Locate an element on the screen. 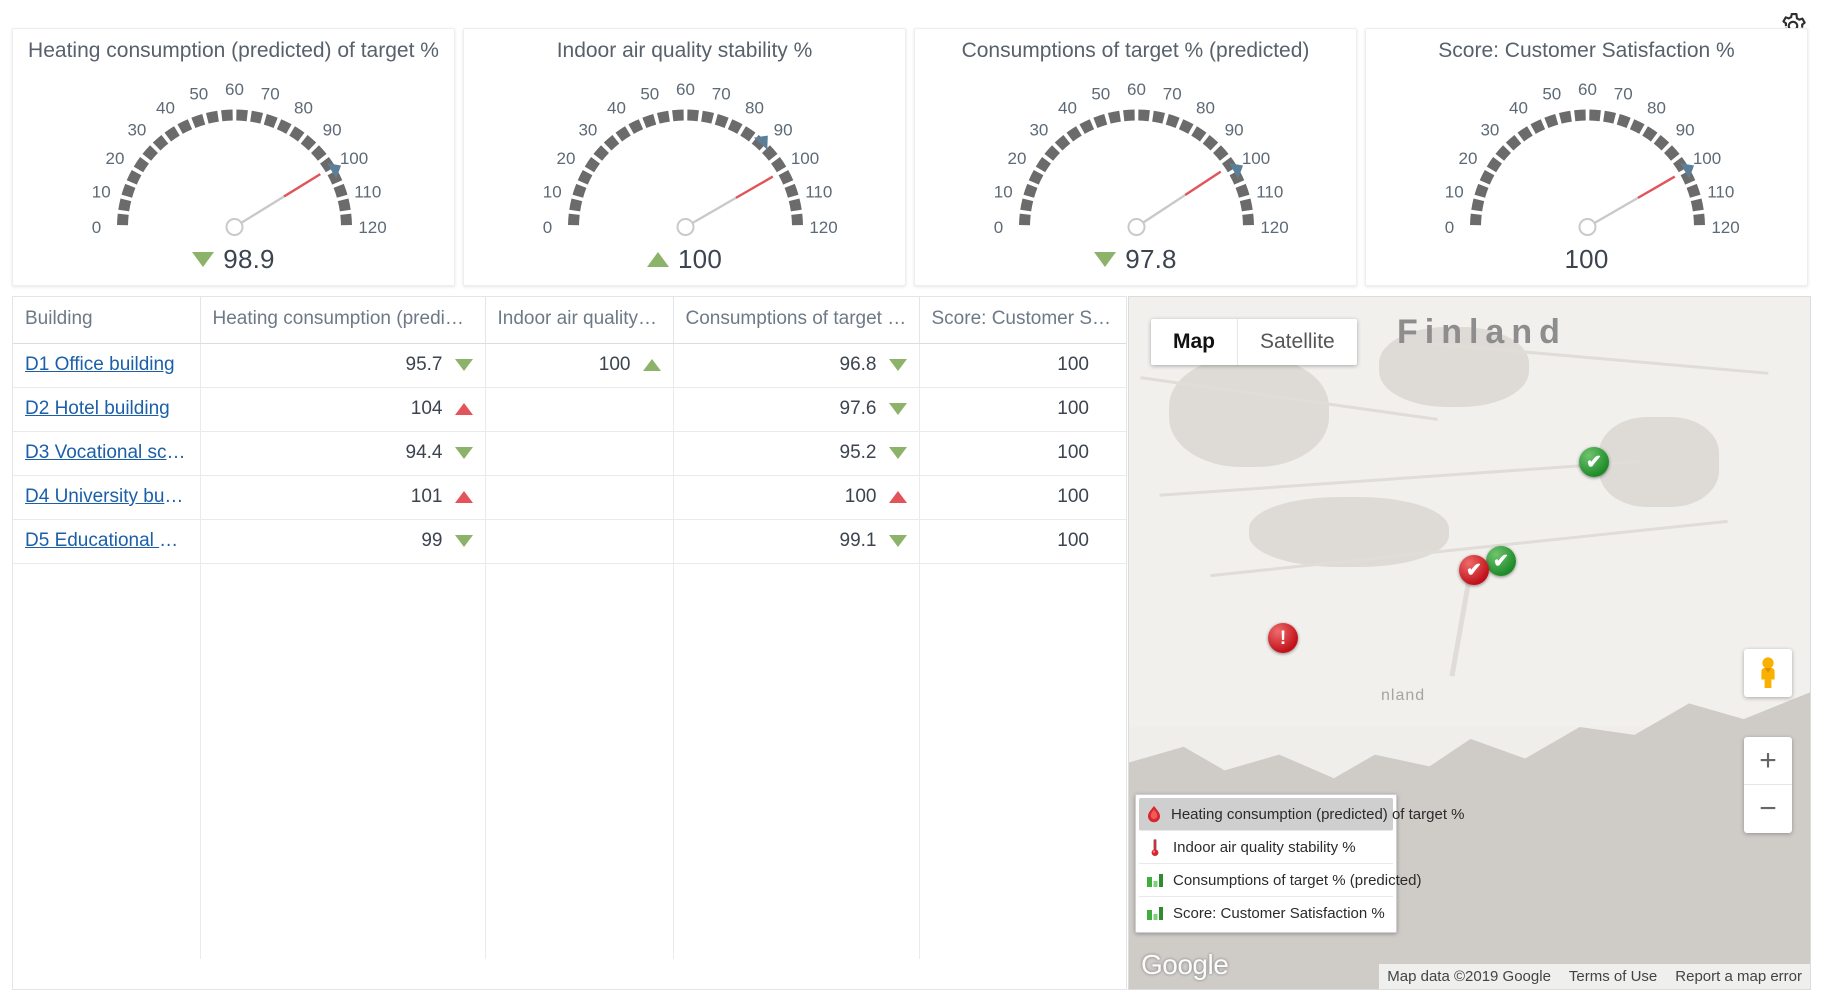 The image size is (1823, 1005). gauge-hub is located at coordinates (234, 227).